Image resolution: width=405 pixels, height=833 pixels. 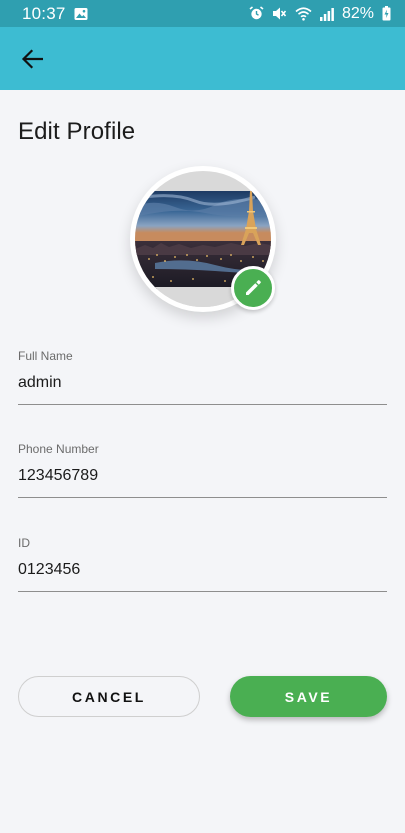 I want to click on page-title: Edit Profile, so click(x=77, y=131).